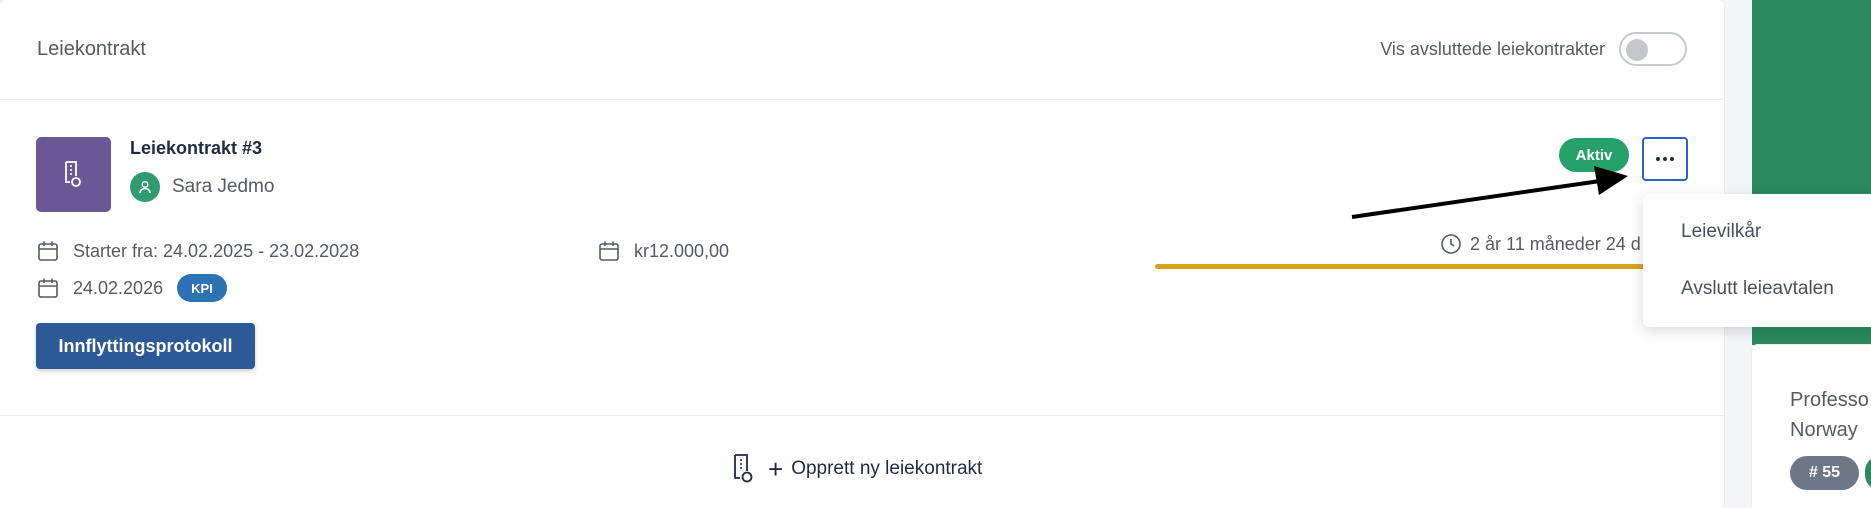 This screenshot has width=1871, height=508. Describe the element at coordinates (91, 49) in the screenshot. I see `page-title: Leiekontrakt` at that location.